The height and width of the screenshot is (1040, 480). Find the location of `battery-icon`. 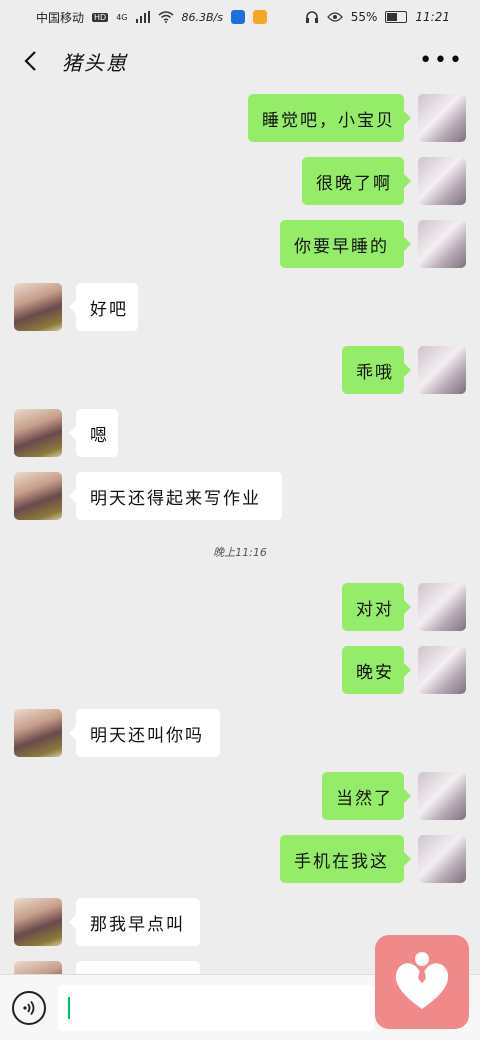

battery-icon is located at coordinates (396, 17).